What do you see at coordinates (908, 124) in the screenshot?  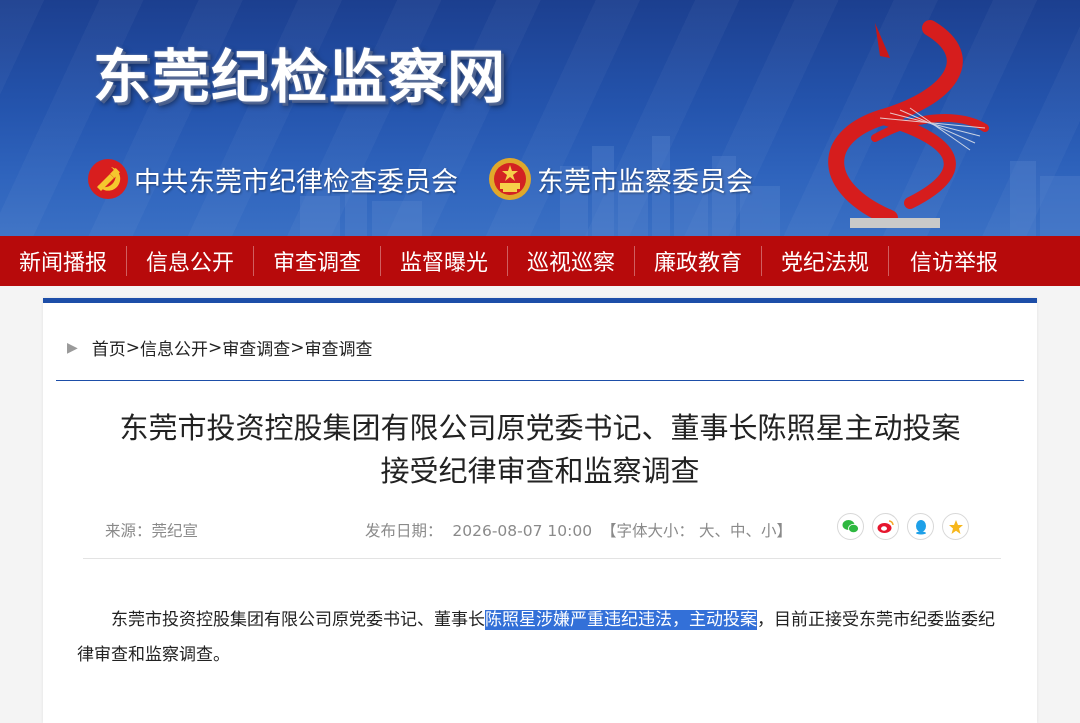 I see `red-sculpture-image` at bounding box center [908, 124].